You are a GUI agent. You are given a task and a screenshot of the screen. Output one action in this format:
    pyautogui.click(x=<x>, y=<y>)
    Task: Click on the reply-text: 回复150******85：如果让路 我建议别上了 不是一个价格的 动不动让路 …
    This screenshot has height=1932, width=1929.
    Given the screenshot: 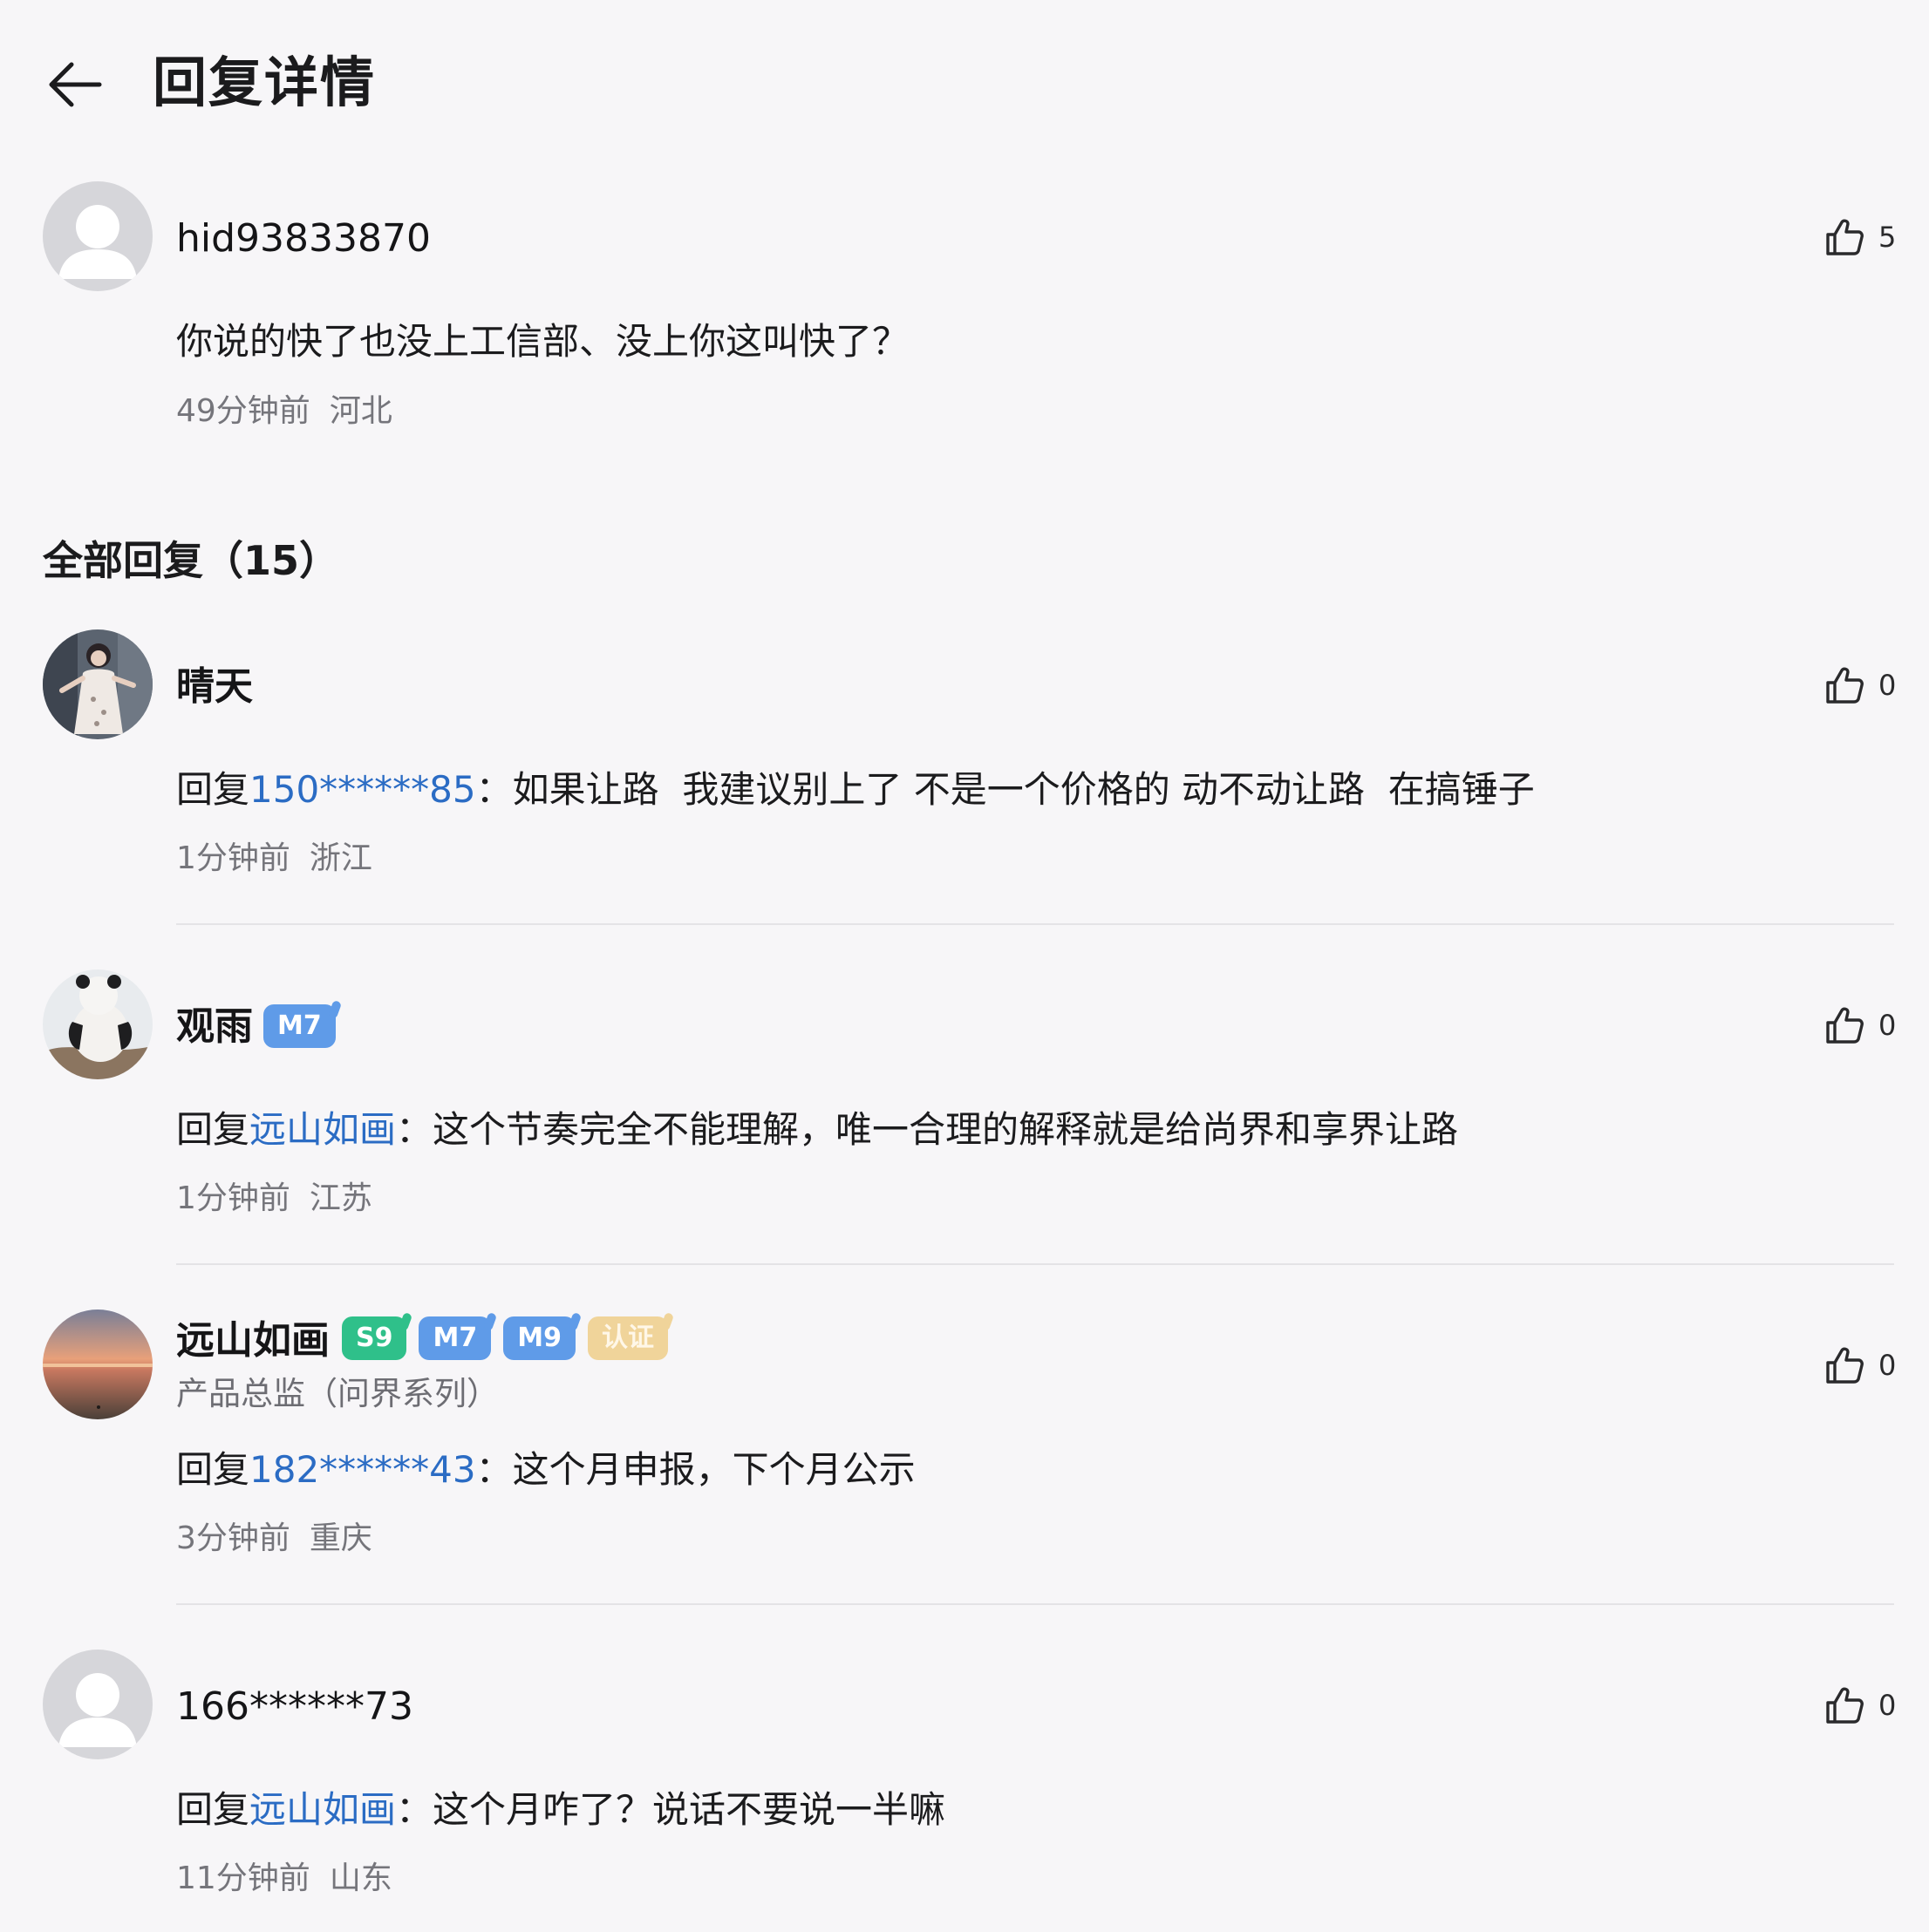 What is the action you would take?
    pyautogui.click(x=855, y=790)
    